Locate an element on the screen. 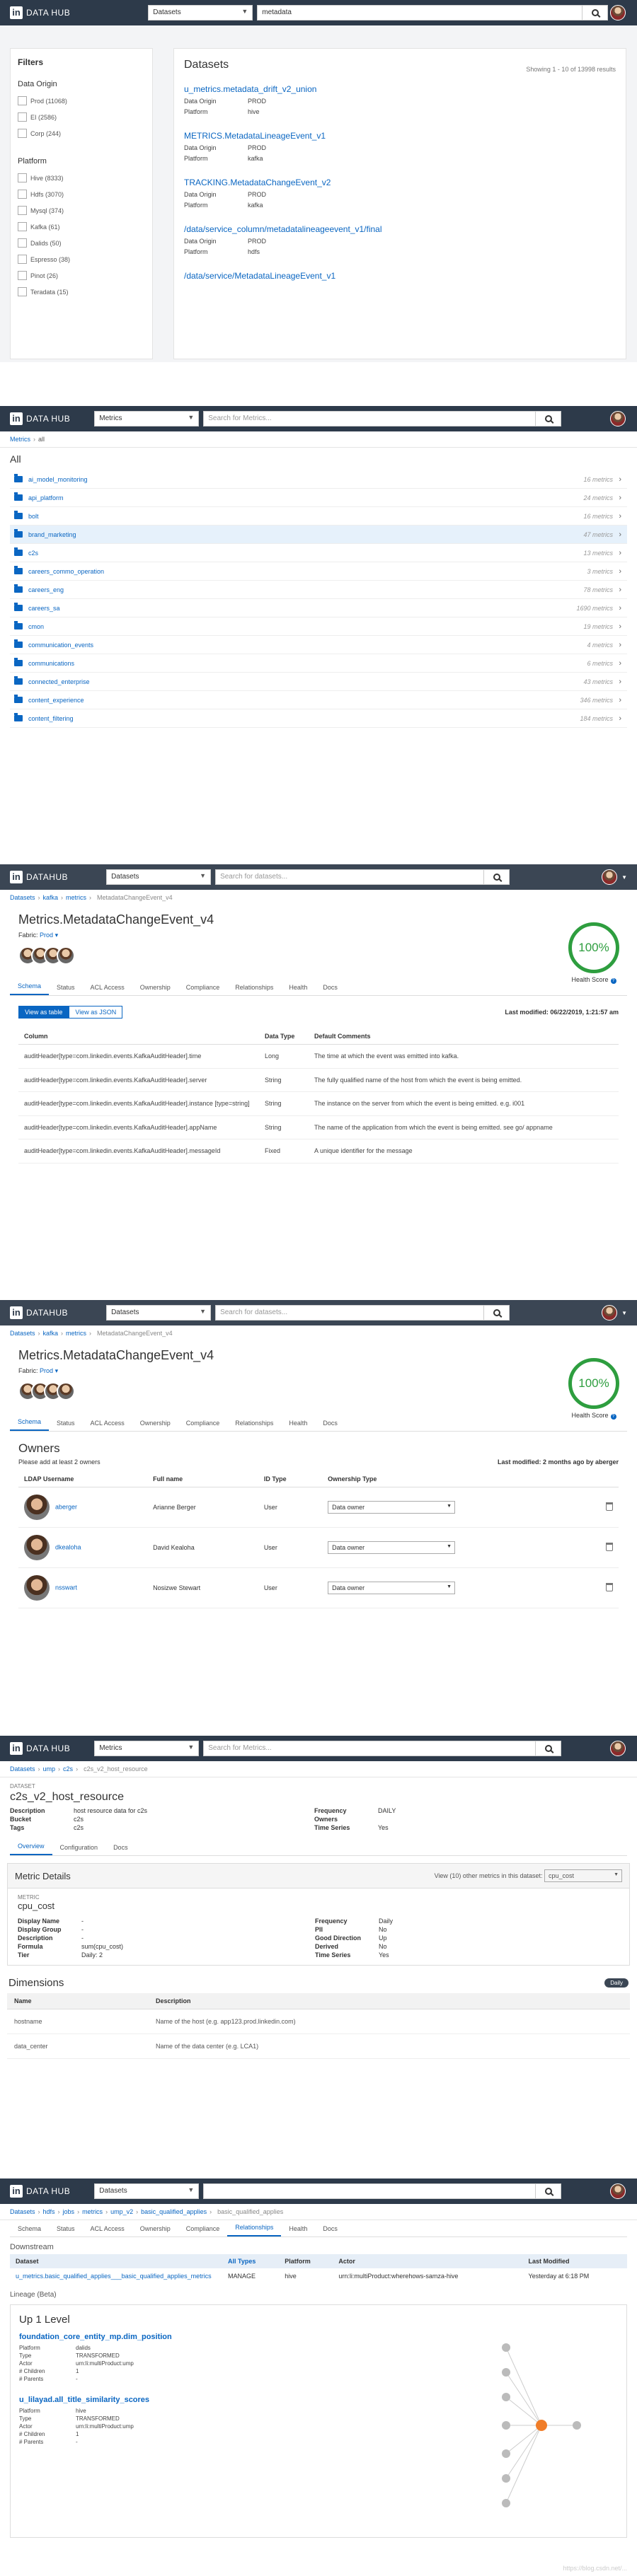 The width and height of the screenshot is (637, 2576). breadcrumb-link: basic_qualified_applies is located at coordinates (174, 2211).